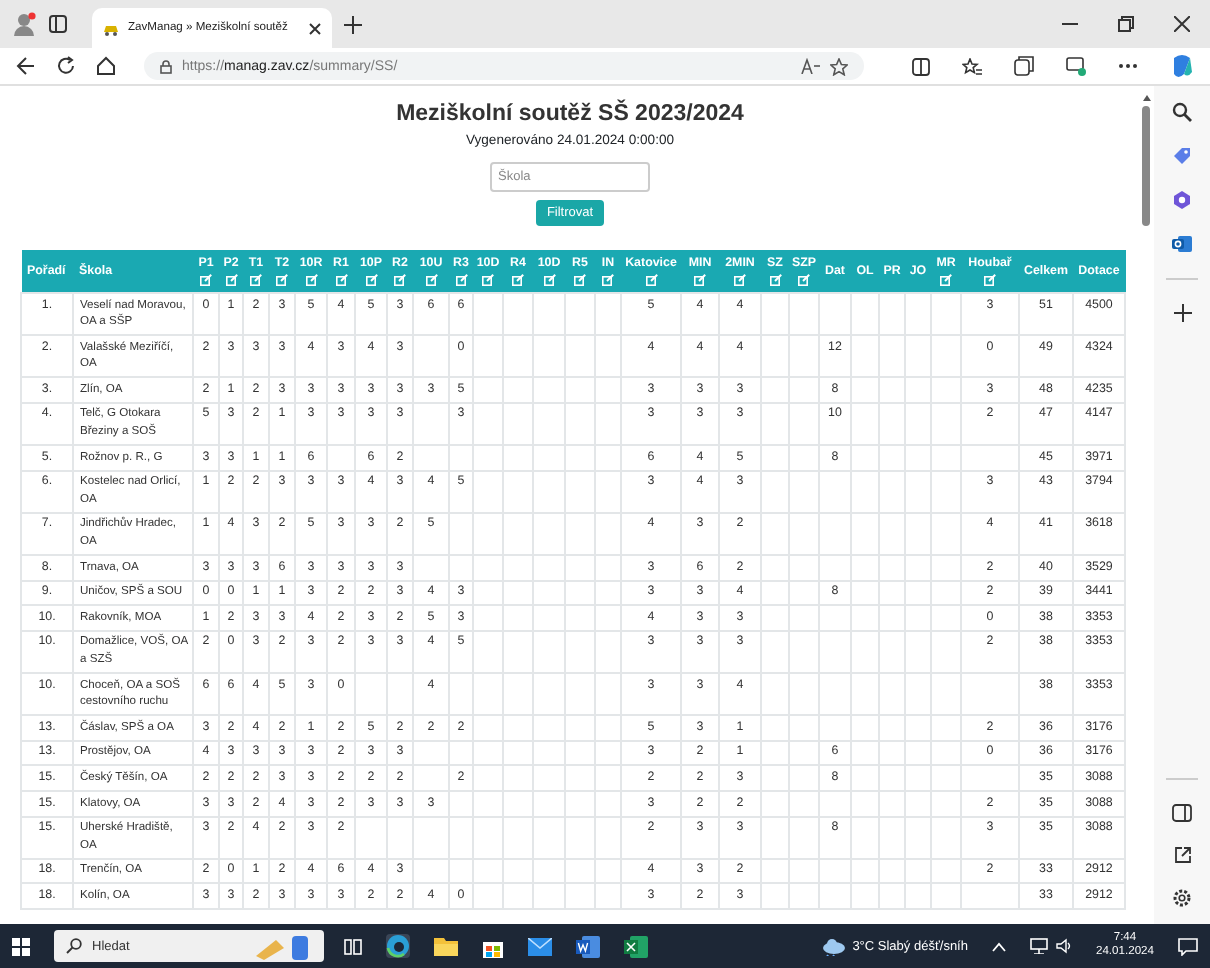  Describe the element at coordinates (353, 946) in the screenshot. I see `task-view-icon` at that location.